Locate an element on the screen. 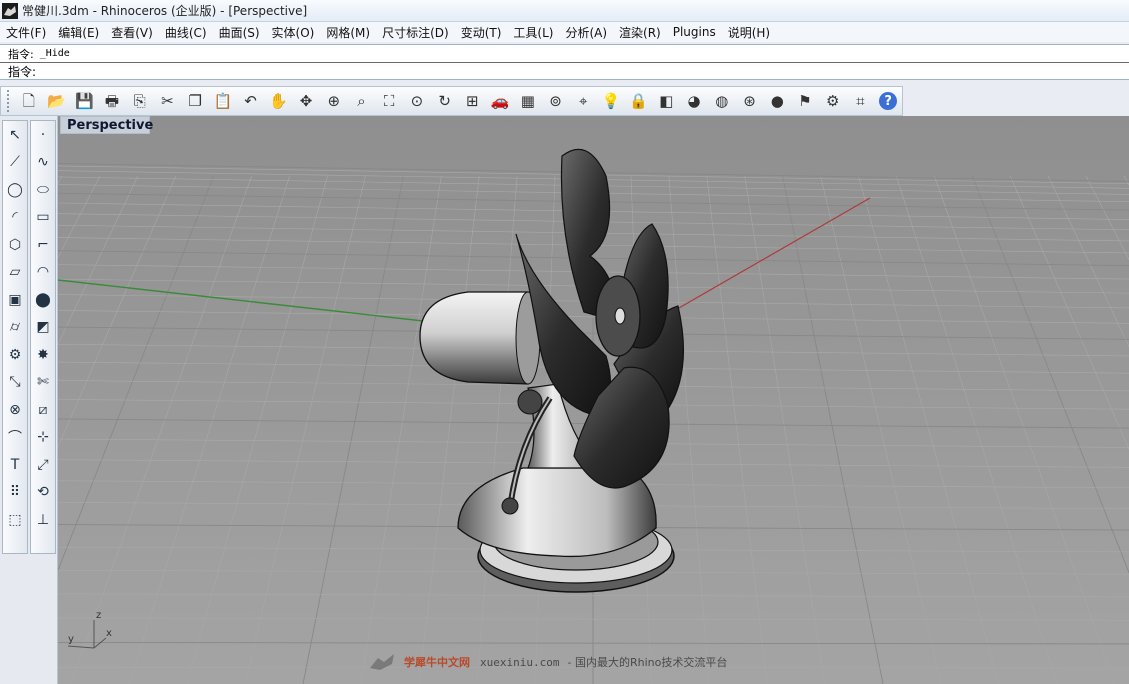  zoom-extents-icon-glyph: ⛶ is located at coordinates (389, 100).